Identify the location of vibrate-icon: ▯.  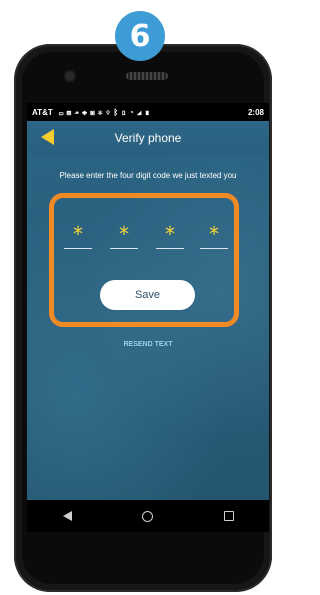
(125, 112).